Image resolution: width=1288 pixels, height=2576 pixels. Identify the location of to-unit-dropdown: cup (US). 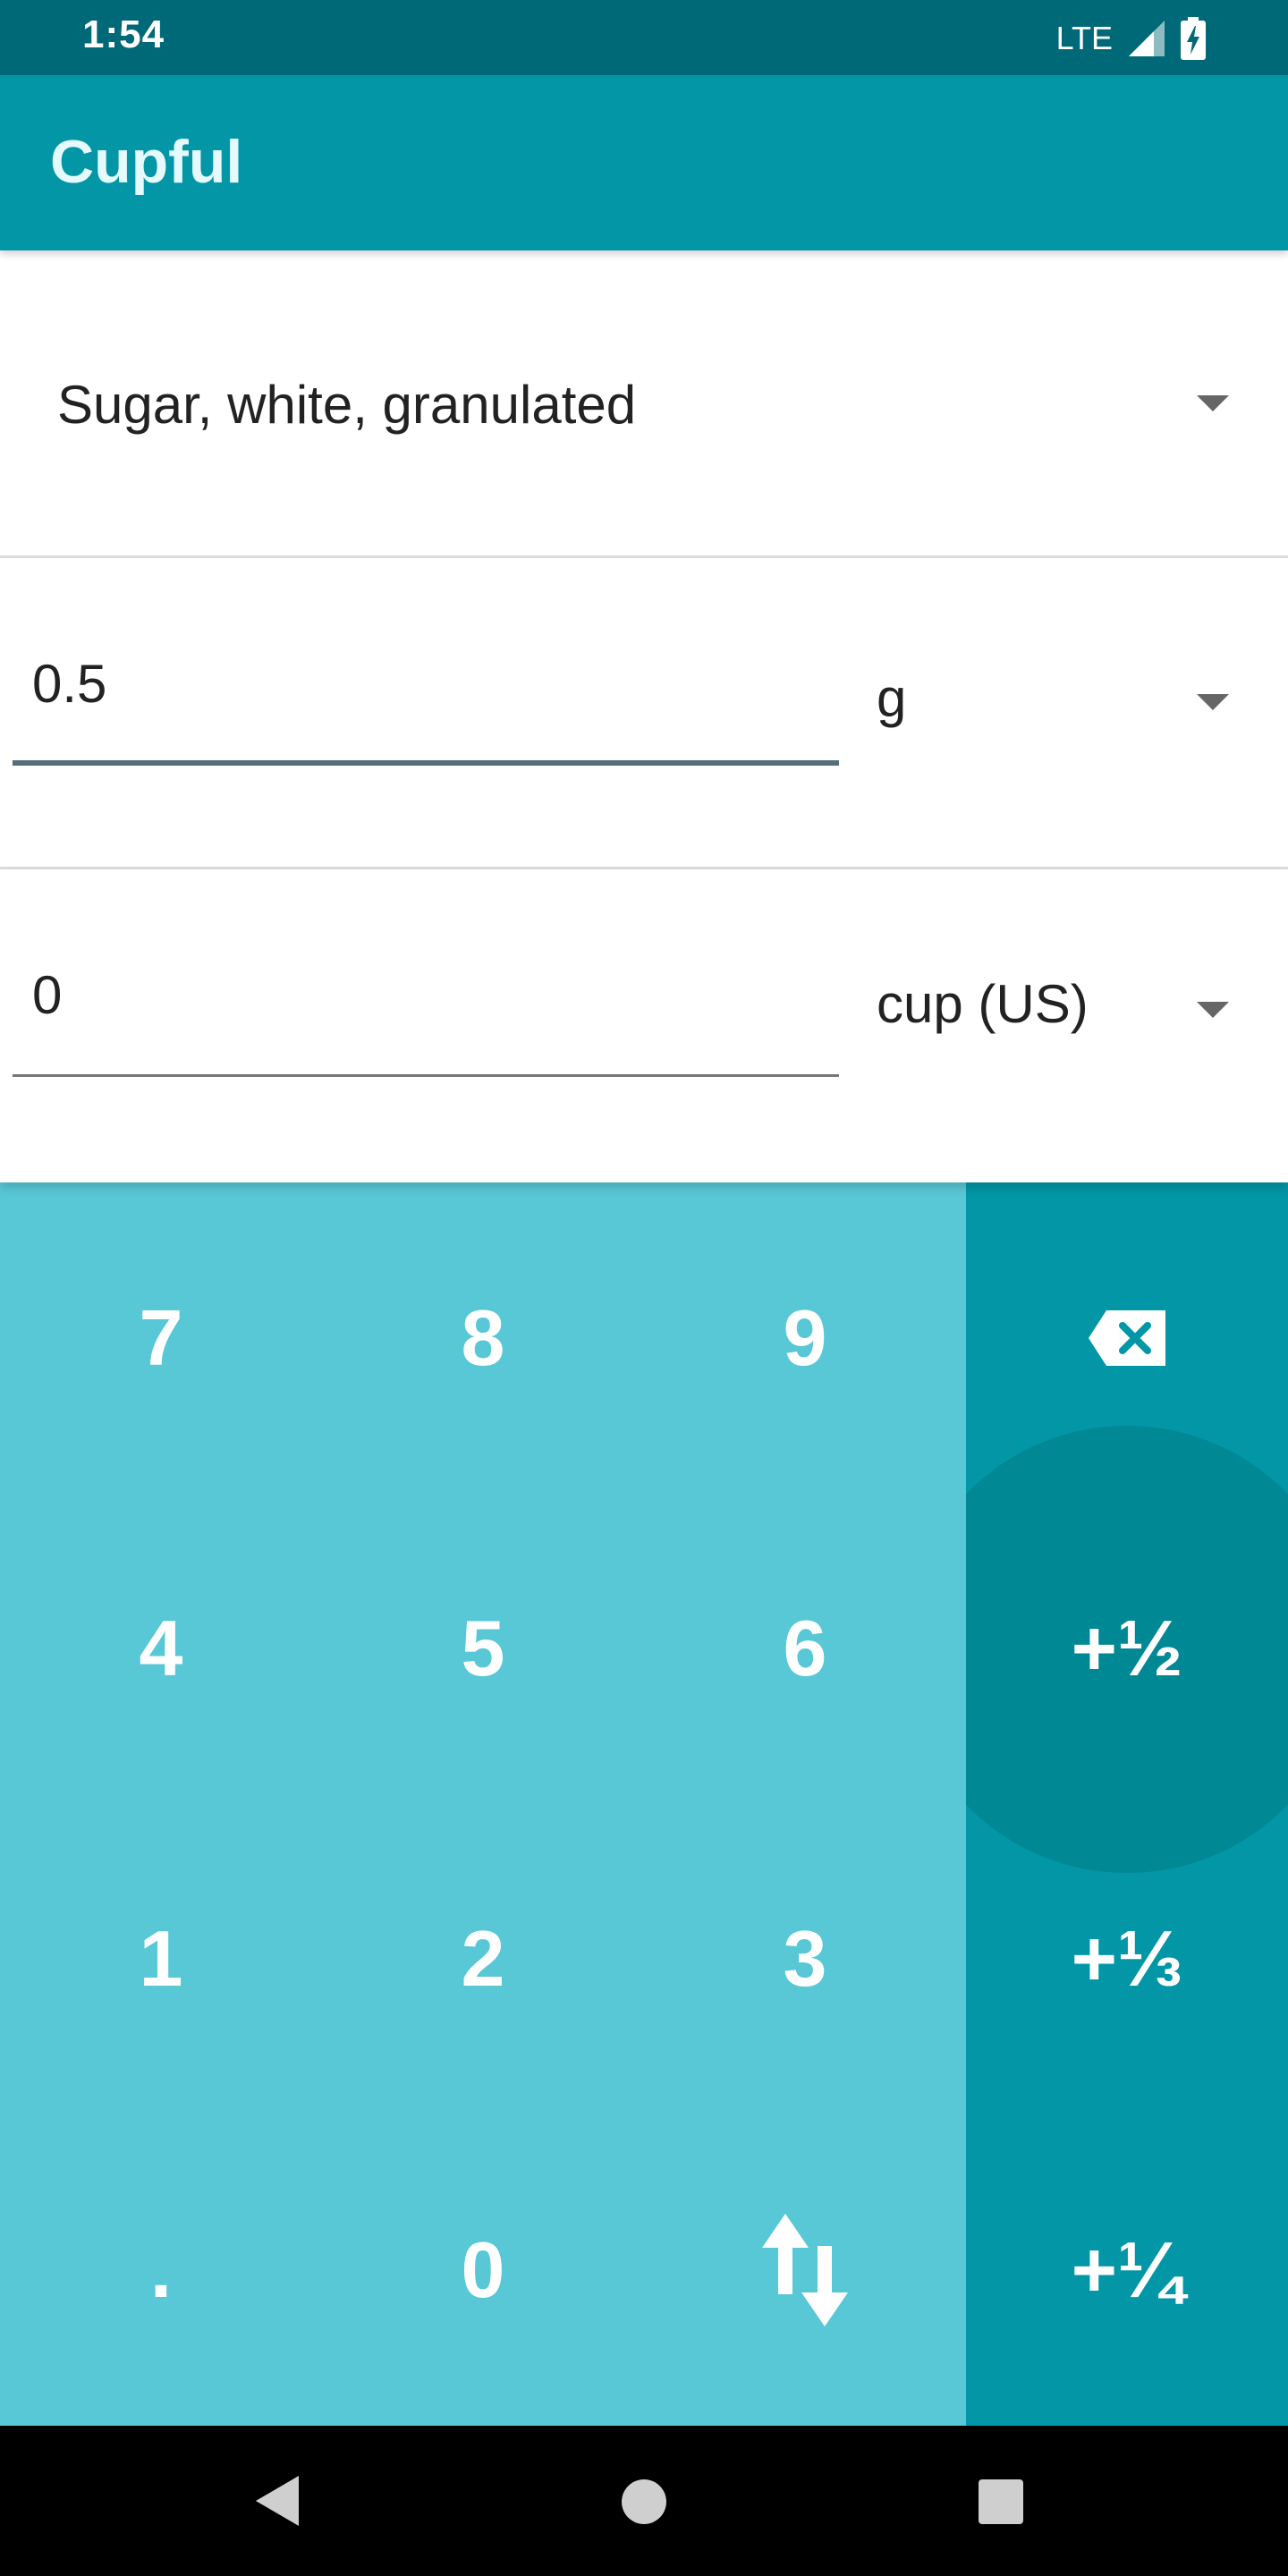
(1073, 1008).